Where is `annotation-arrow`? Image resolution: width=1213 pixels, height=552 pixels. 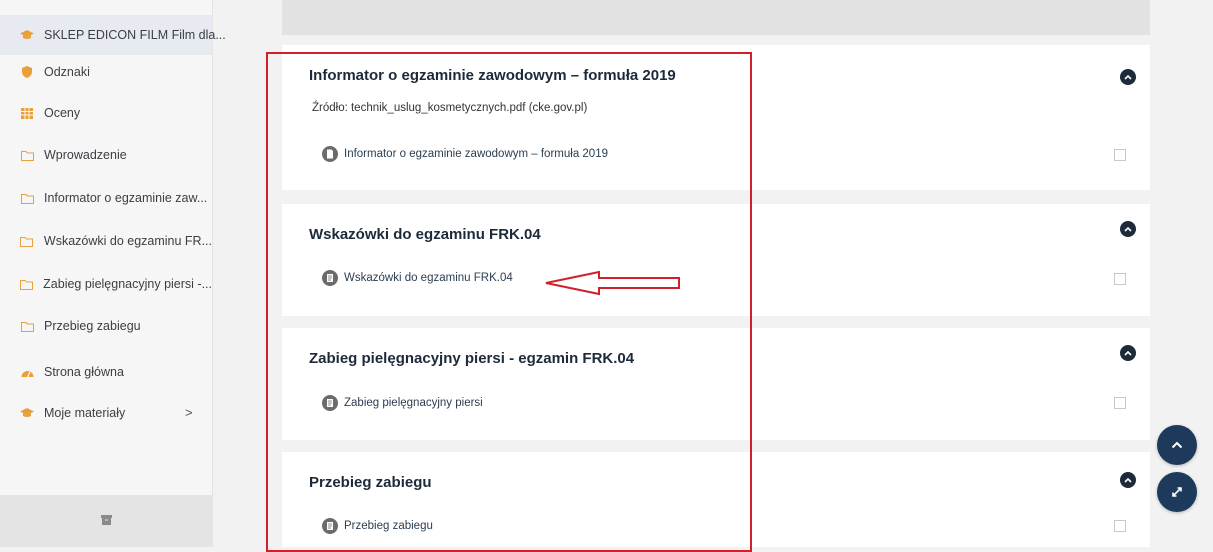
annotation-arrow is located at coordinates (612, 283).